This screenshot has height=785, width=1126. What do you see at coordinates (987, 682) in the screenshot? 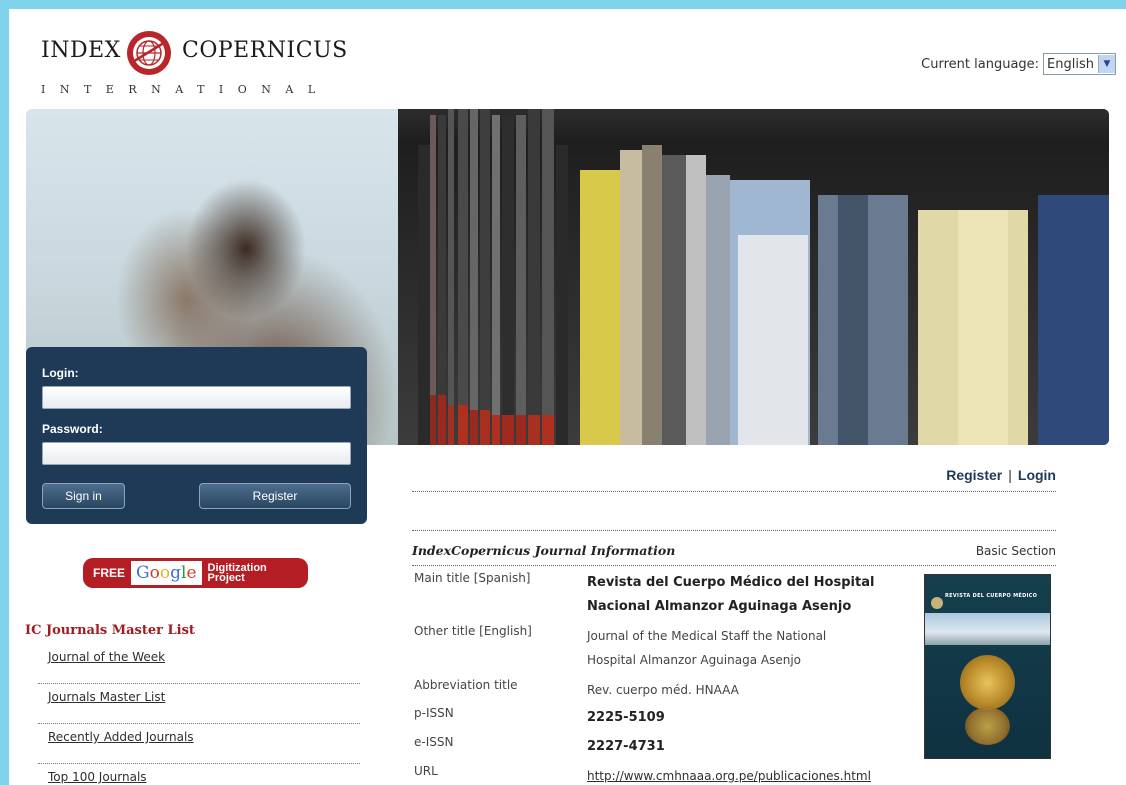
I see `cover-gold-seal` at bounding box center [987, 682].